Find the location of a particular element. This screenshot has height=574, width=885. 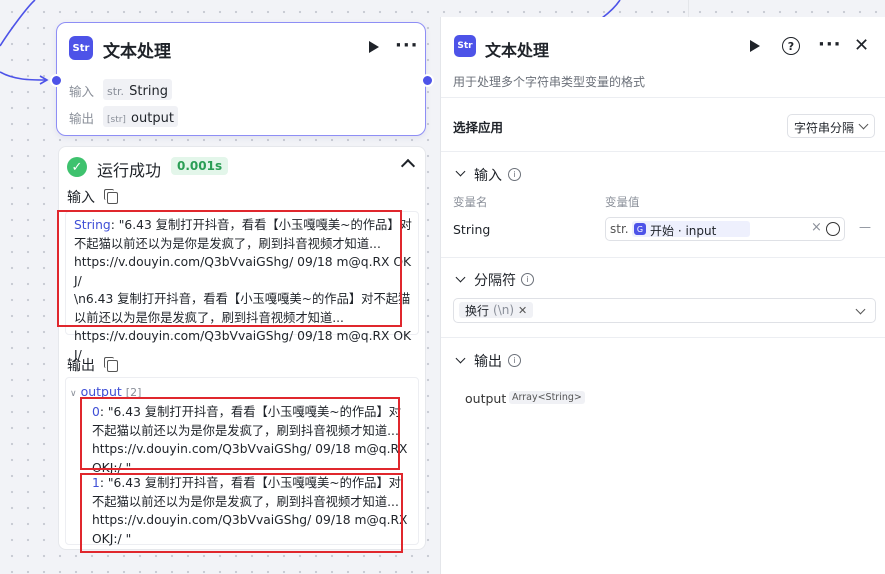

var-value-column: 变量值 is located at coordinates (622, 202).